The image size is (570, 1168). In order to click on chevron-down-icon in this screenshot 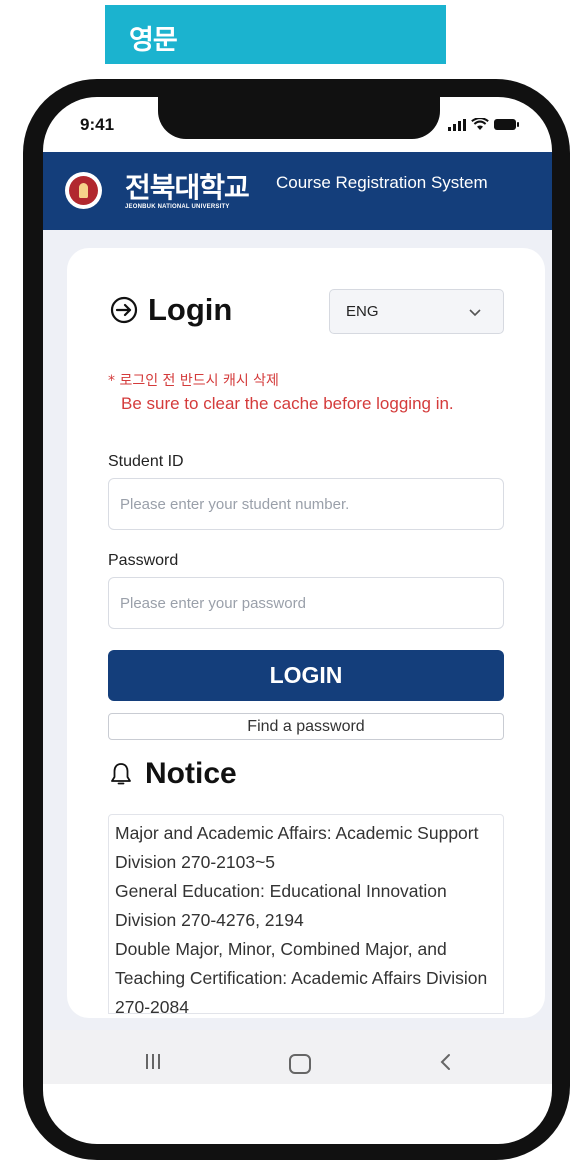, I will do `click(475, 313)`.